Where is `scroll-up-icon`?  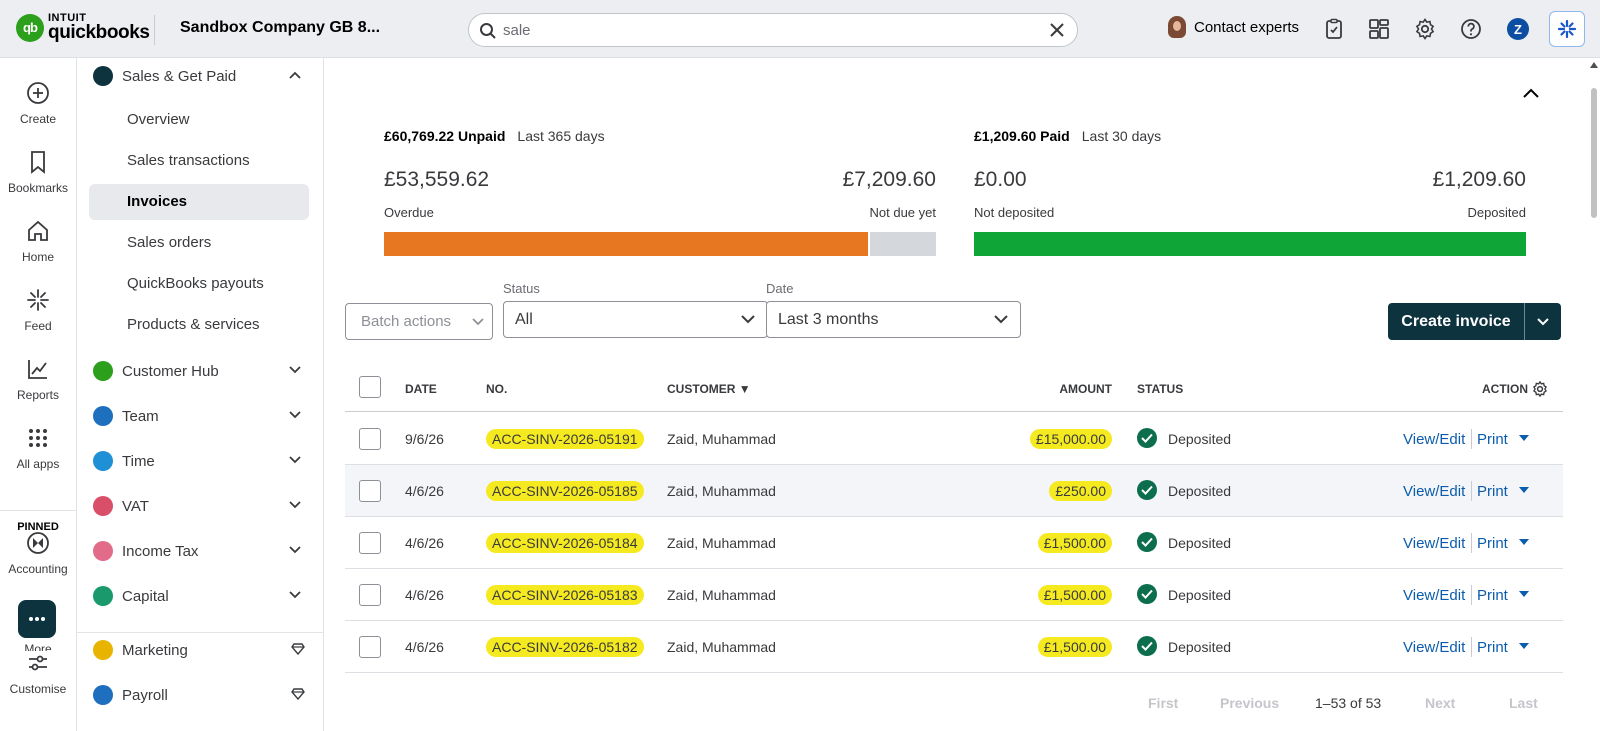
scroll-up-icon is located at coordinates (1594, 65).